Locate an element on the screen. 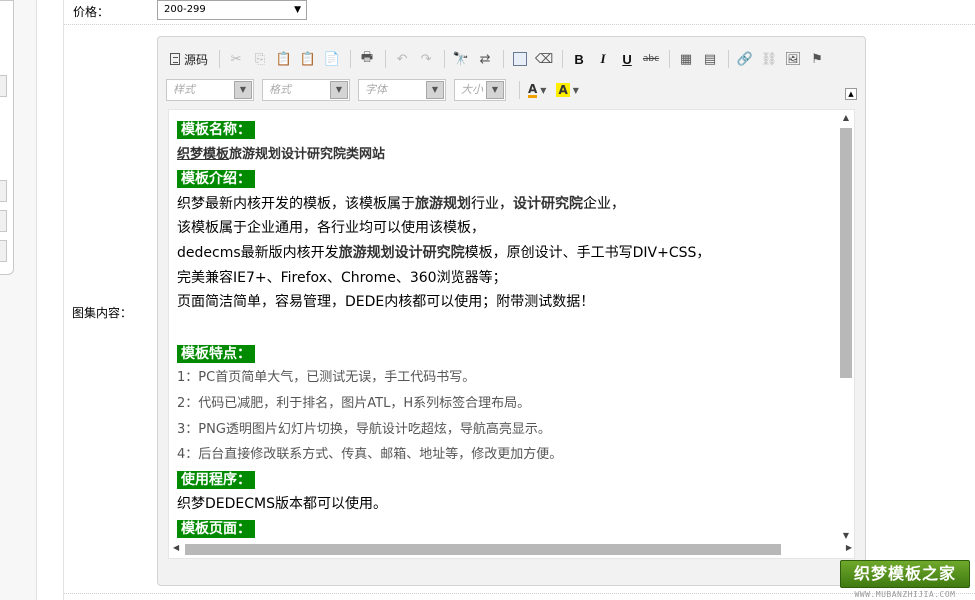 The width and height of the screenshot is (975, 600). undo-icon: ↶ is located at coordinates (402, 59).